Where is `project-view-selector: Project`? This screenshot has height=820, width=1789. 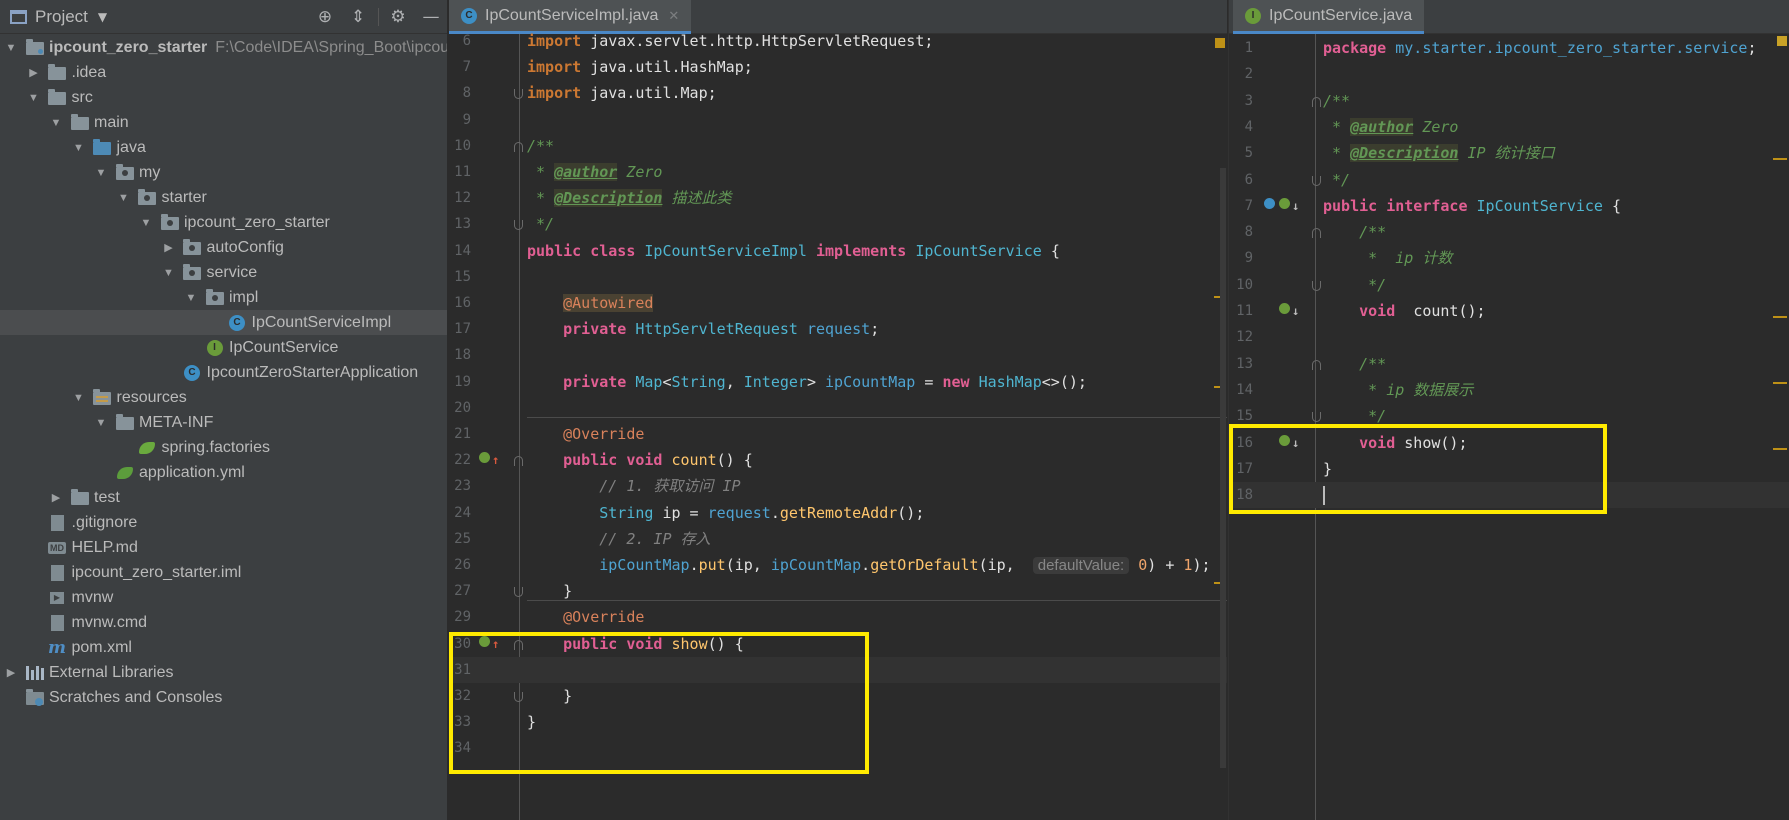
project-view-selector: Project is located at coordinates (61, 17).